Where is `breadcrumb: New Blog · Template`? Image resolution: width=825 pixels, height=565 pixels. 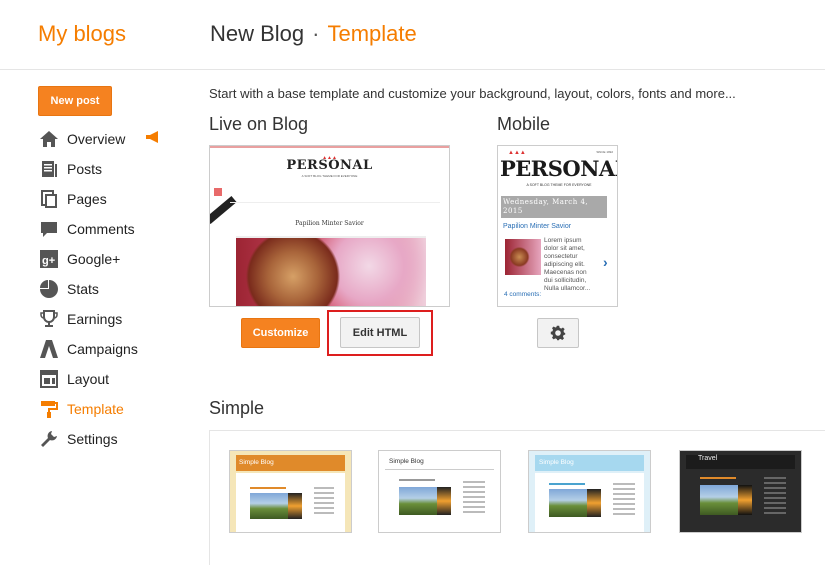 breadcrumb: New Blog · Template is located at coordinates (313, 34).